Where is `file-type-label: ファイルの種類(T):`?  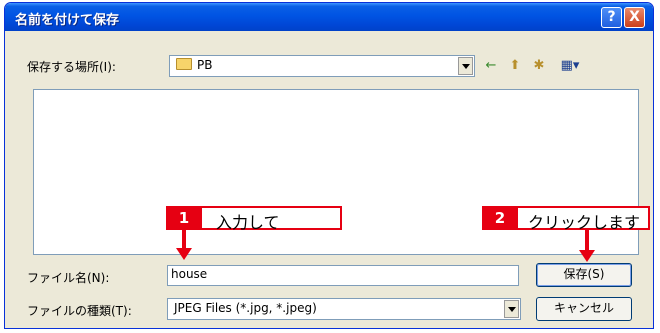 file-type-label: ファイルの種類(T): is located at coordinates (79, 311).